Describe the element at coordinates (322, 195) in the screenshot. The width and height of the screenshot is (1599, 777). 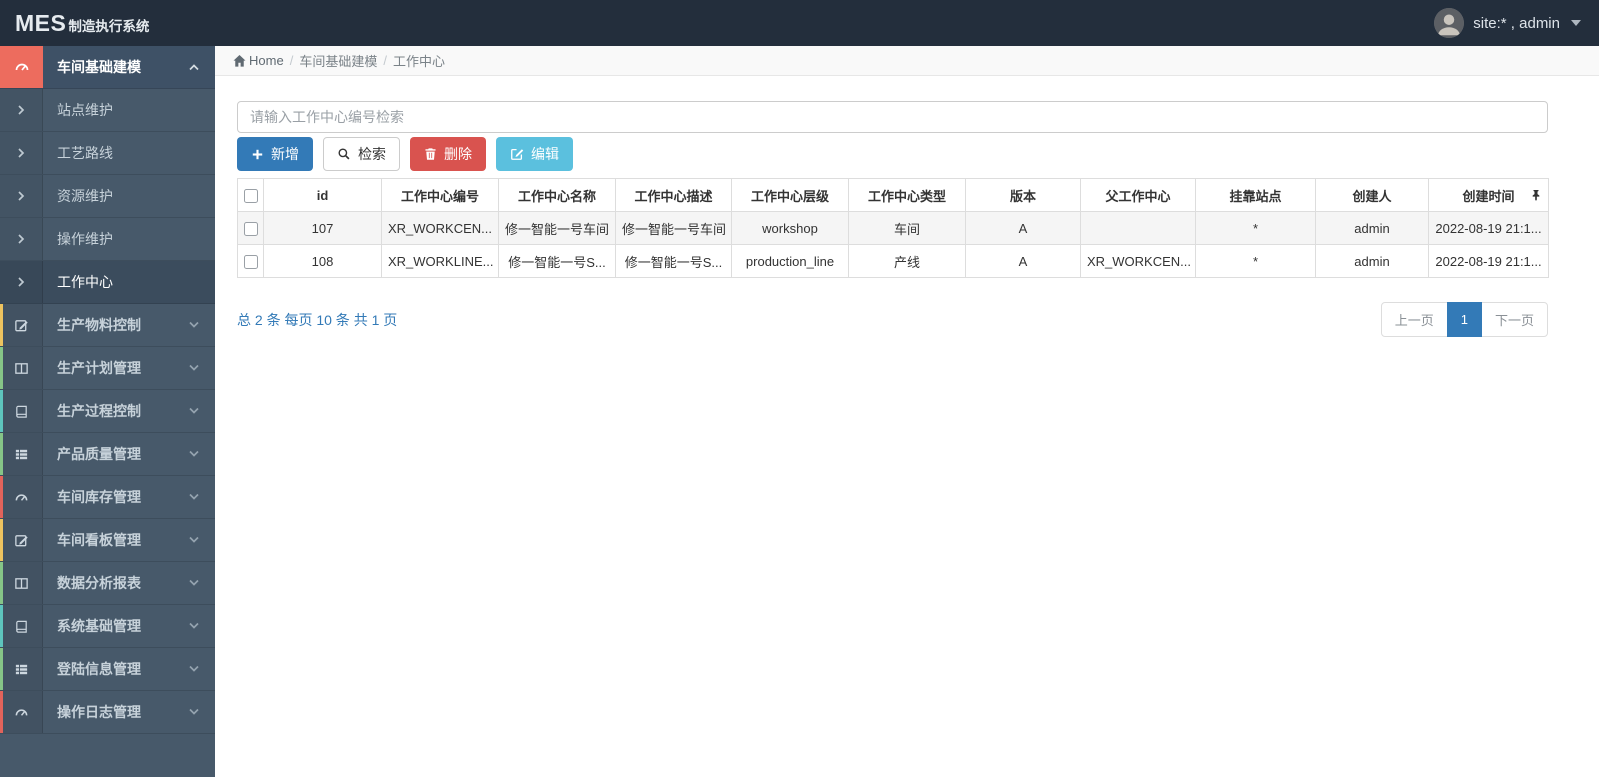
I see `column-header-id: id` at that location.